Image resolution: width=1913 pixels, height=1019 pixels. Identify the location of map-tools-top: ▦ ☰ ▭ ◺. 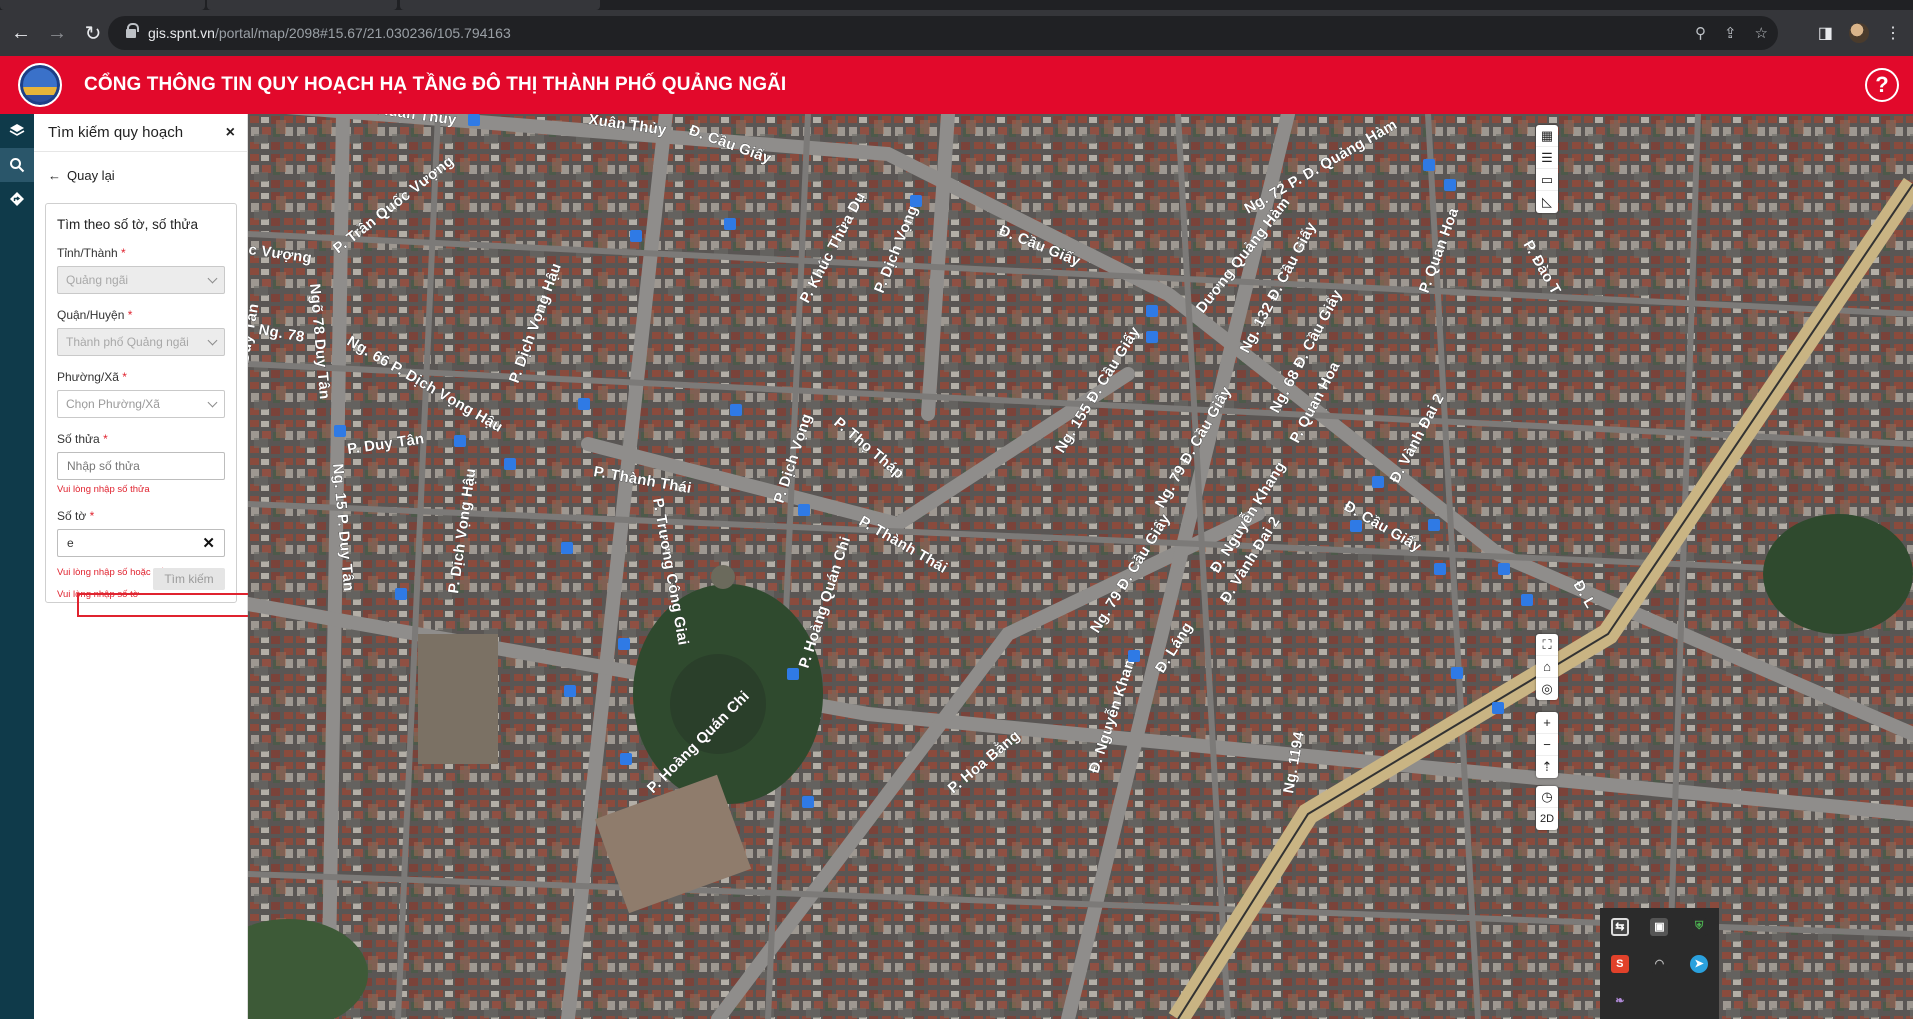
(1547, 169).